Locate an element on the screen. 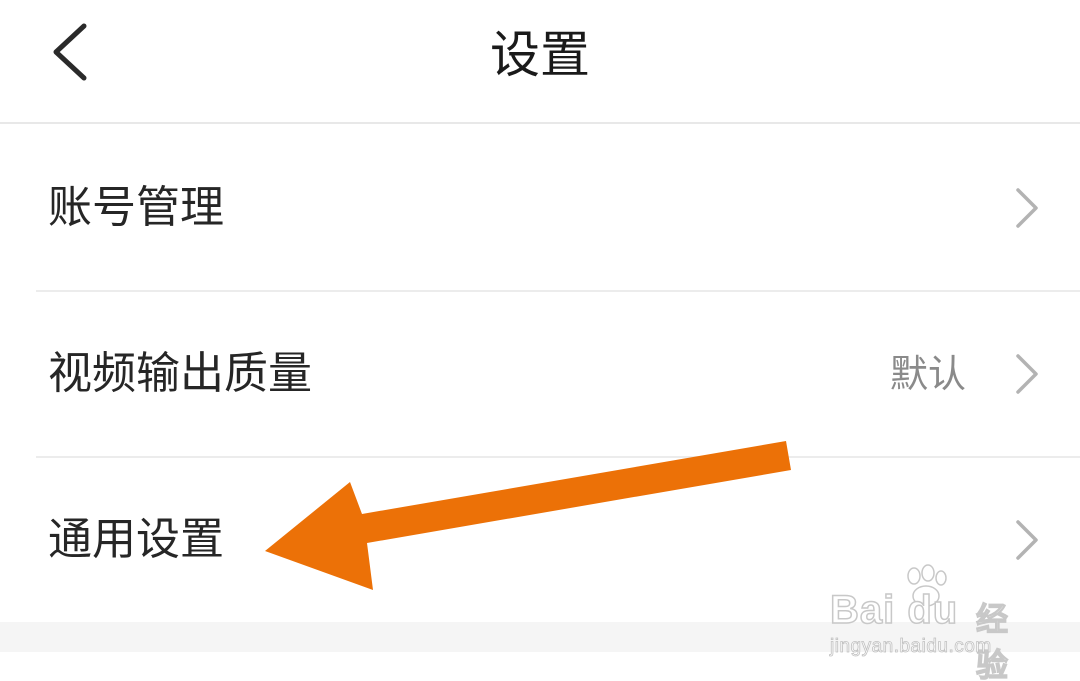  settings-item-value: 默认 is located at coordinates (927, 374).